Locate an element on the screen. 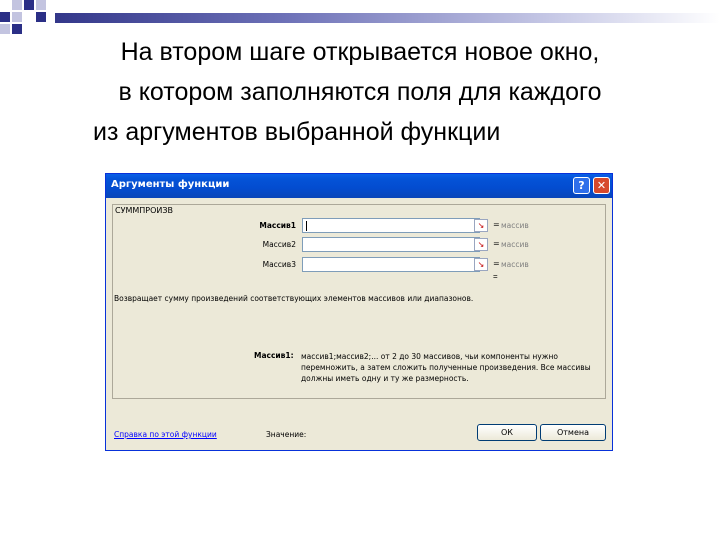 The image size is (720, 540). value-label: Значение: is located at coordinates (286, 434).